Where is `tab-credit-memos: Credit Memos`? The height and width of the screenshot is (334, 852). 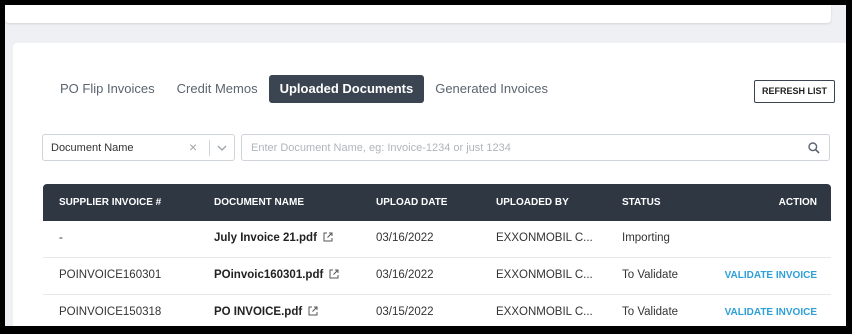
tab-credit-memos: Credit Memos is located at coordinates (217, 89).